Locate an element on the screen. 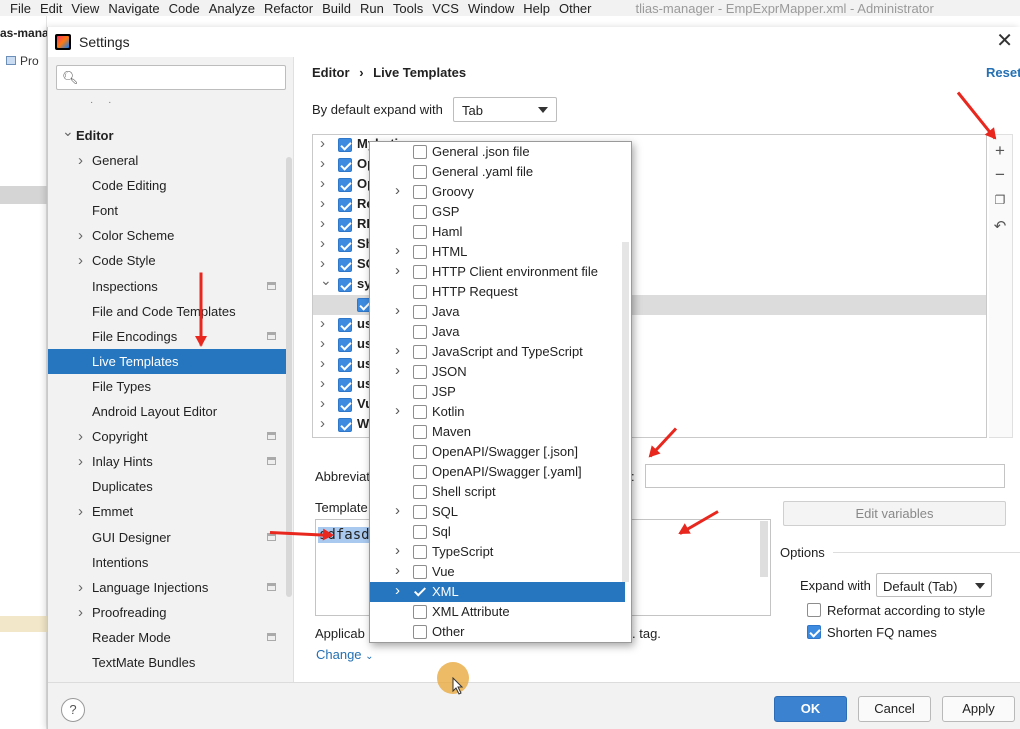 This screenshot has width=1020, height=729. plus-icon: + is located at coordinates (1000, 151).